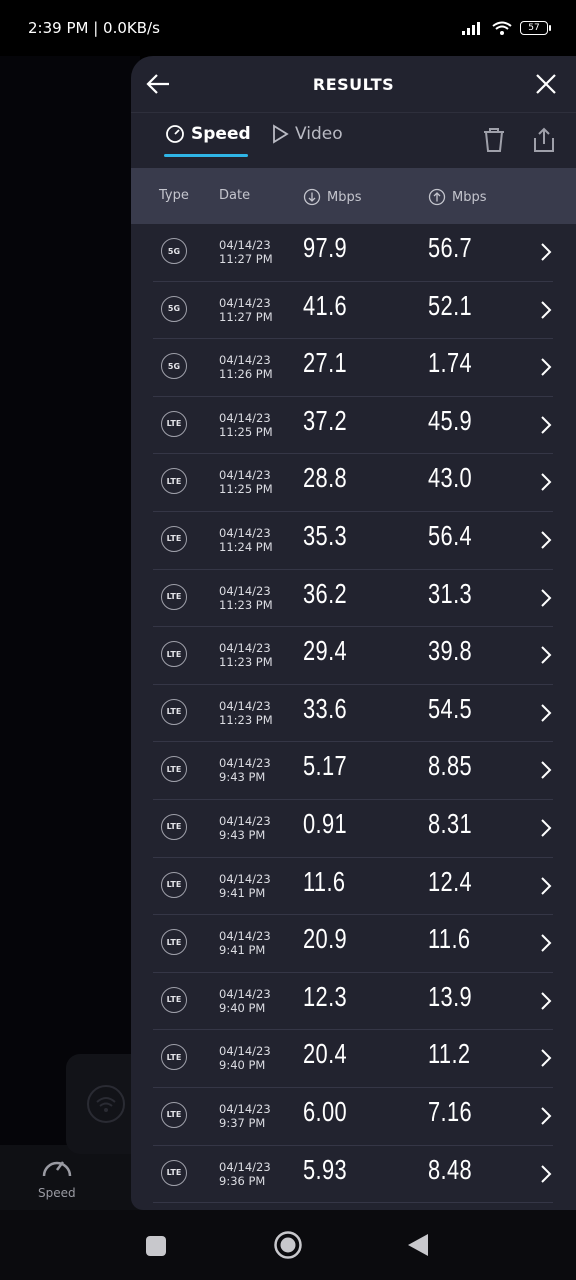 This screenshot has width=576, height=1280. Describe the element at coordinates (450, 420) in the screenshot. I see `upload-value: 45.9` at that location.